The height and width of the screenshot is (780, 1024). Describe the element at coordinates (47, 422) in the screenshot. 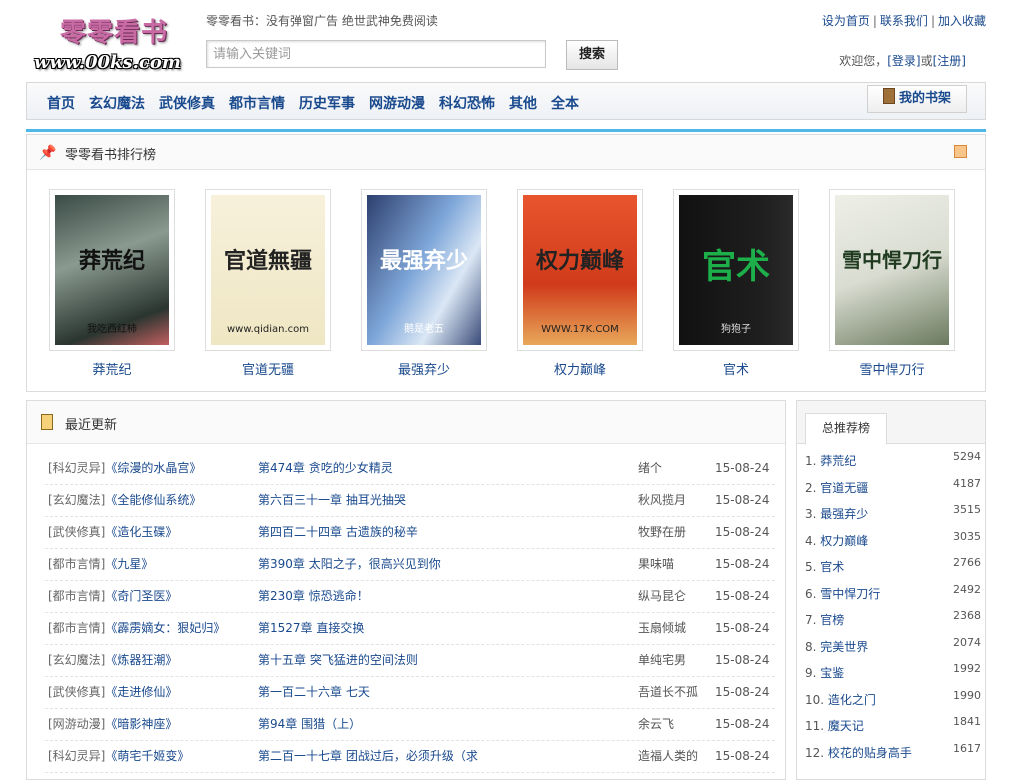

I see `clipboard-icon` at that location.